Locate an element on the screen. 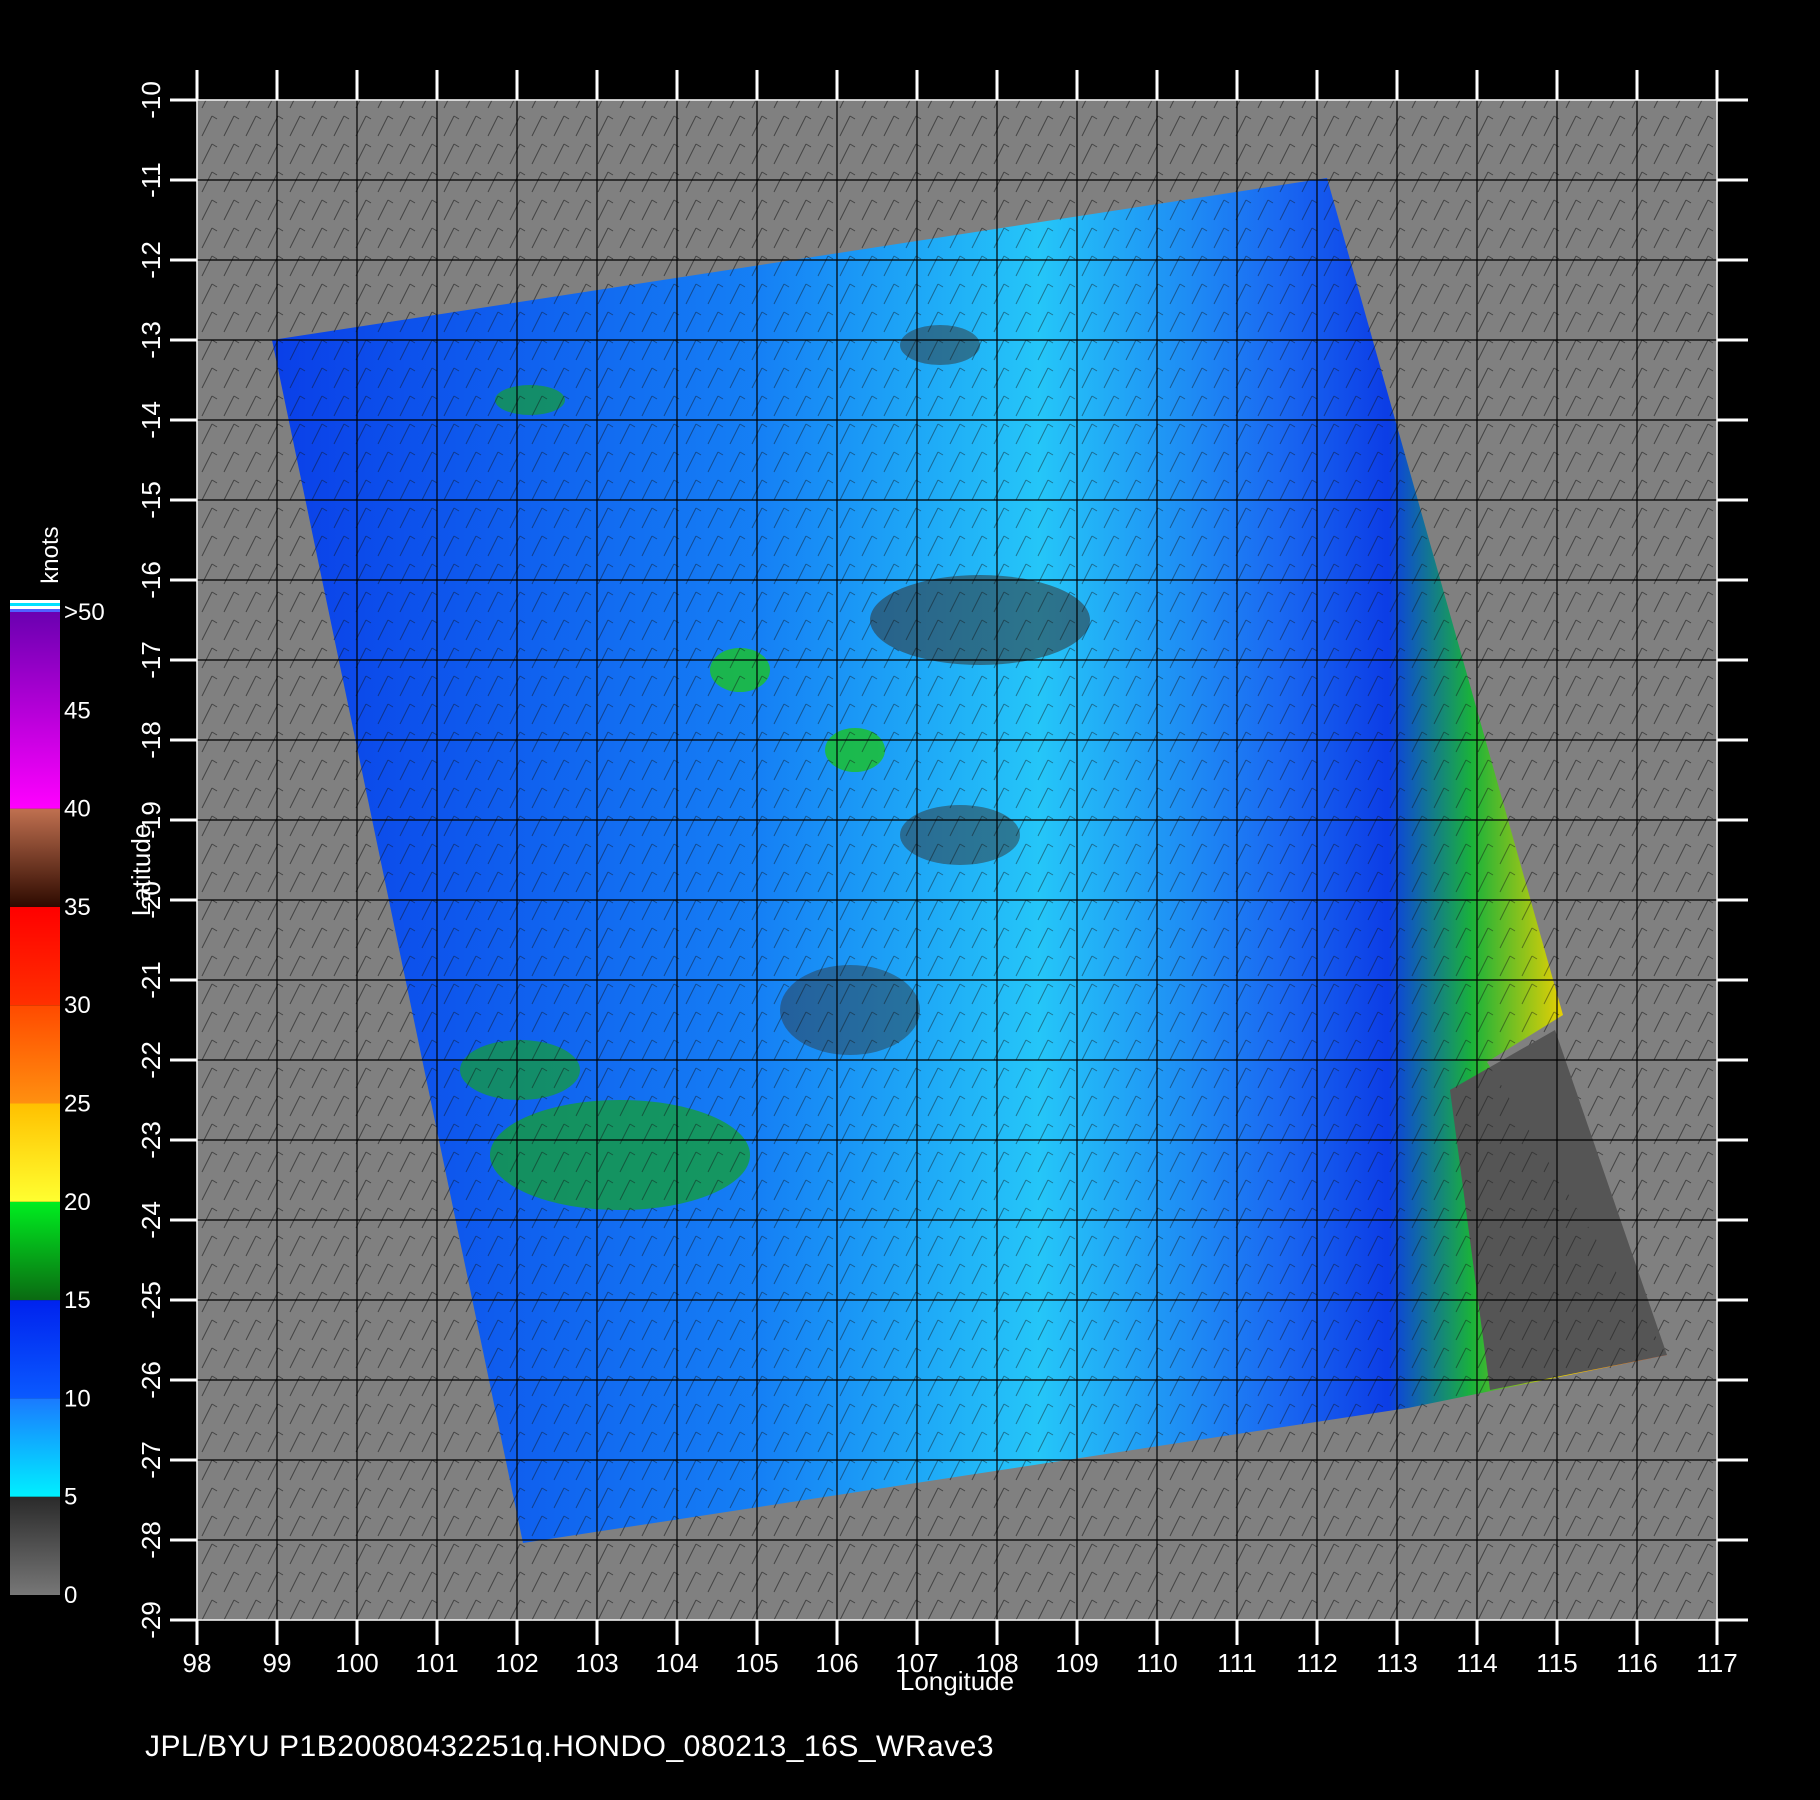 Image resolution: width=1820 pixels, height=1800 pixels. lat-tick-label: -27 is located at coordinates (151, 1460).